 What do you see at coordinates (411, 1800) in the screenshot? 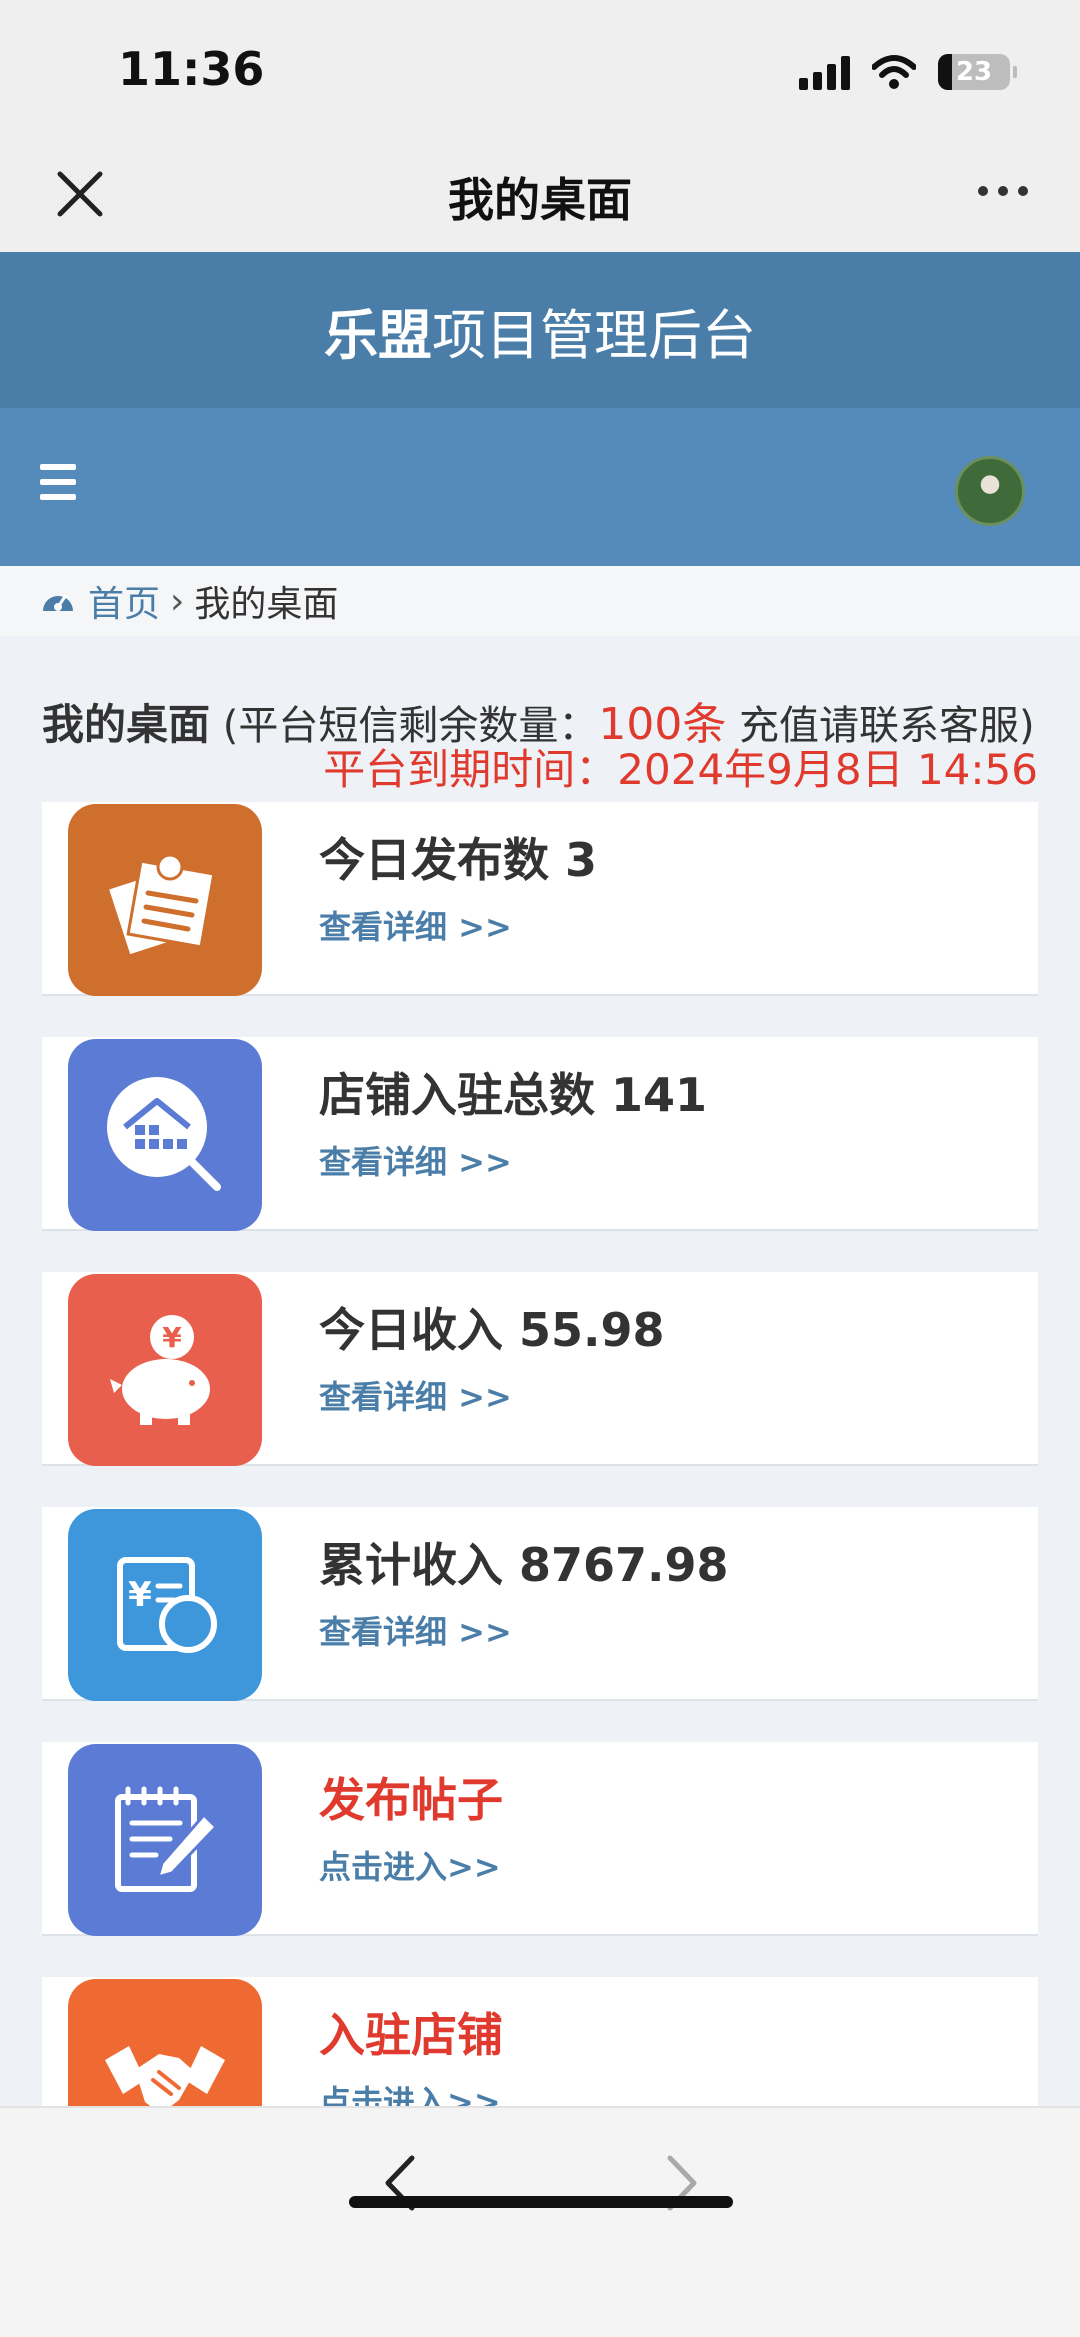
I see `card-title: 发布帖子` at bounding box center [411, 1800].